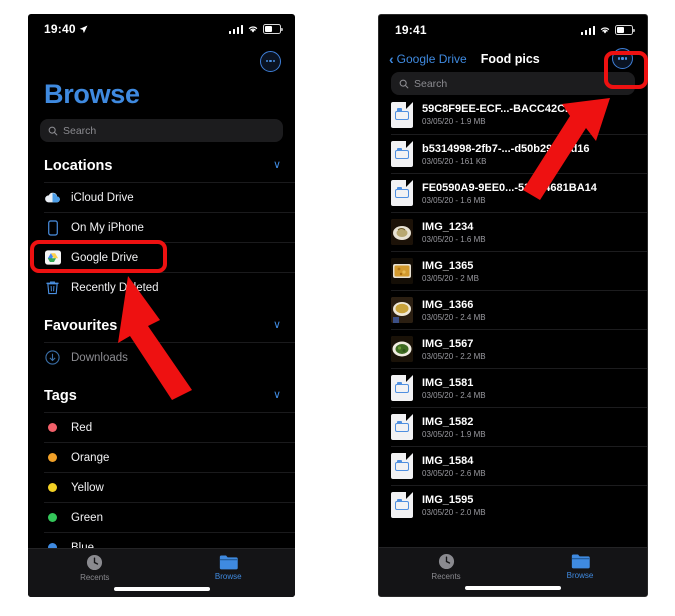 The height and width of the screenshot is (616, 675). What do you see at coordinates (454, 161) in the screenshot?
I see `file-subtitle: 03/05/20 - 161 KB` at bounding box center [454, 161].